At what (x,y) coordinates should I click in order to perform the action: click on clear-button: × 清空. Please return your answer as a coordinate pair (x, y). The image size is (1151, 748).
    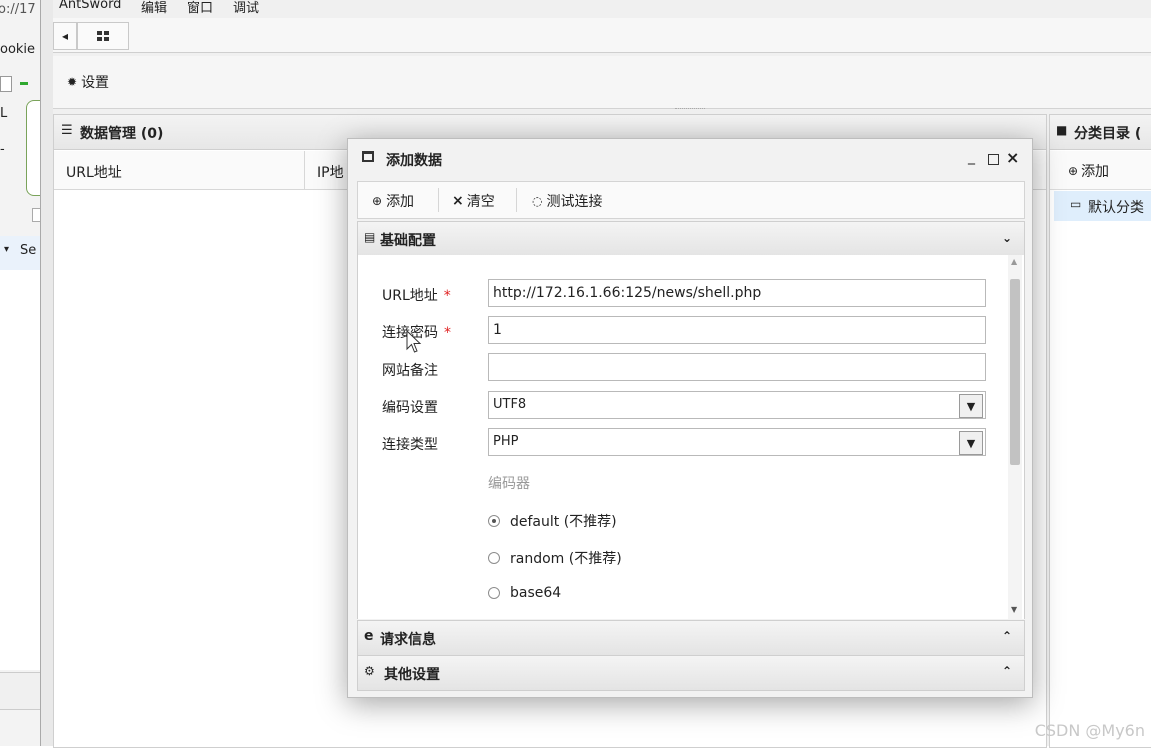
    Looking at the image, I should click on (473, 201).